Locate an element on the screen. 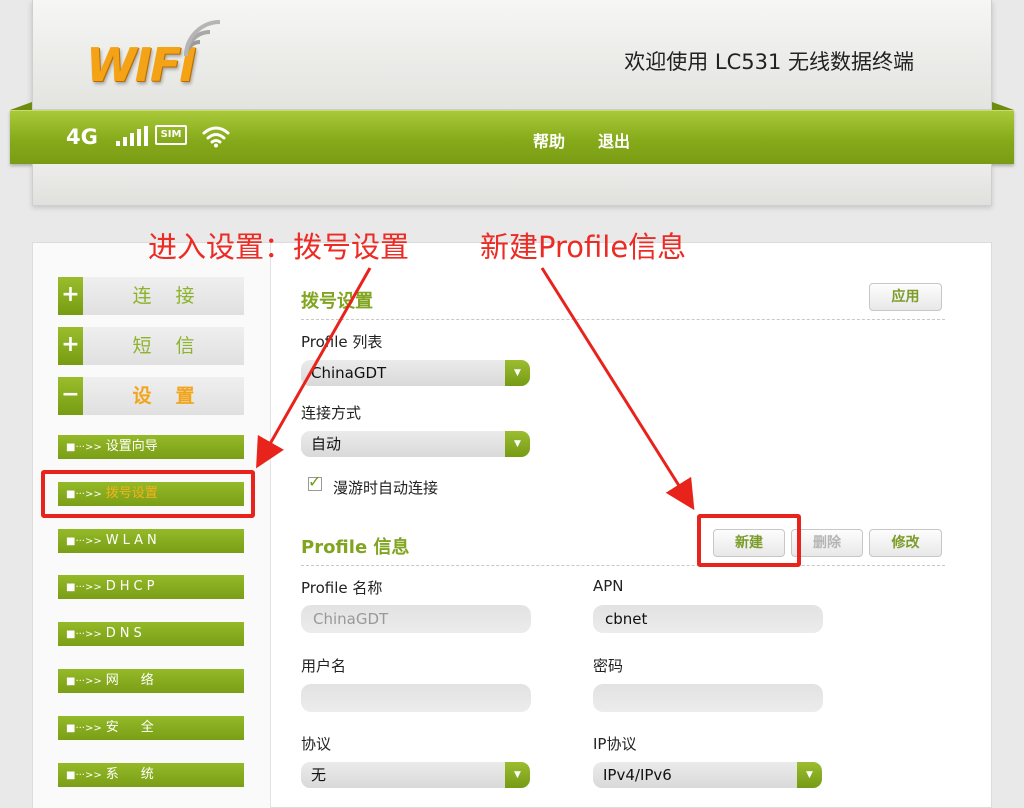 This screenshot has width=1024, height=808. arrow-to-new-button is located at coordinates (617, 389).